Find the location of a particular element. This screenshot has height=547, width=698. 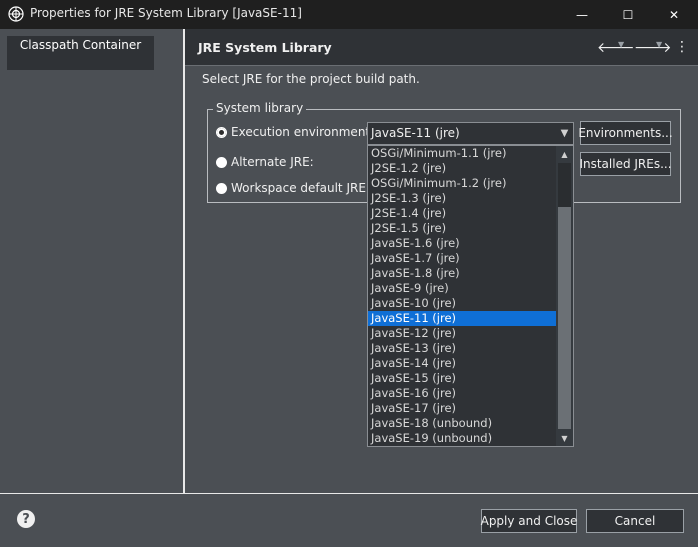

system-library-group-label: System library is located at coordinates (260, 108).